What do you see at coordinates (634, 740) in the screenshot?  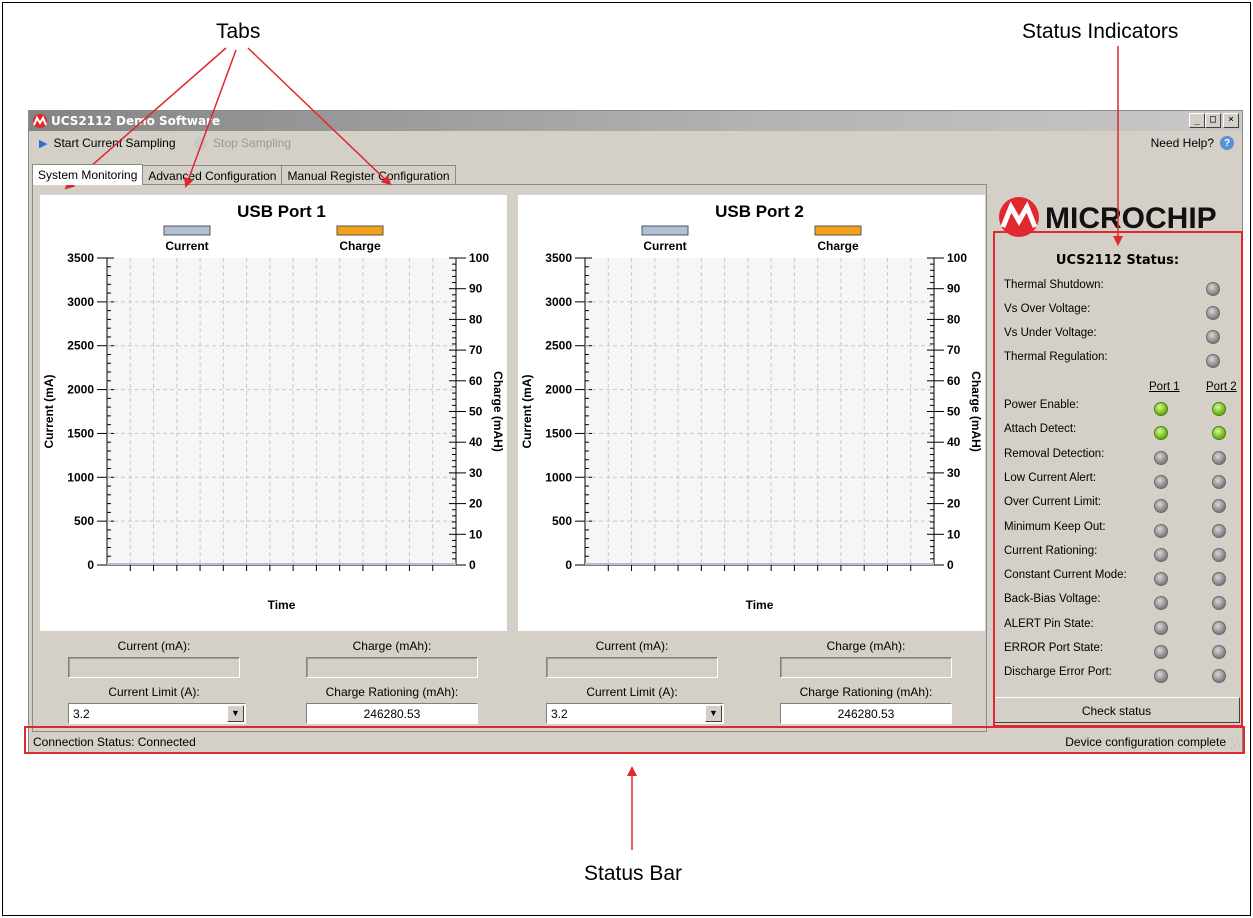 I see `status-bar-highlight` at bounding box center [634, 740].